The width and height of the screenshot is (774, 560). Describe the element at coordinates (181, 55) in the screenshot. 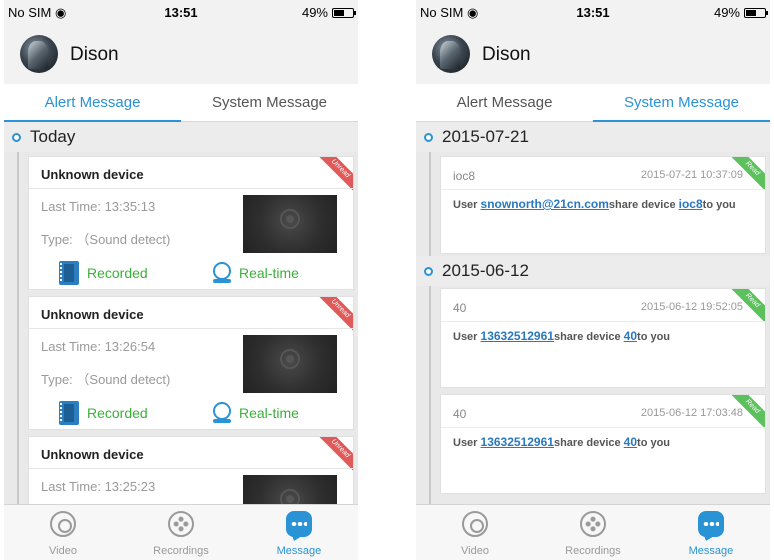

I see `profile-header: Dison` at that location.